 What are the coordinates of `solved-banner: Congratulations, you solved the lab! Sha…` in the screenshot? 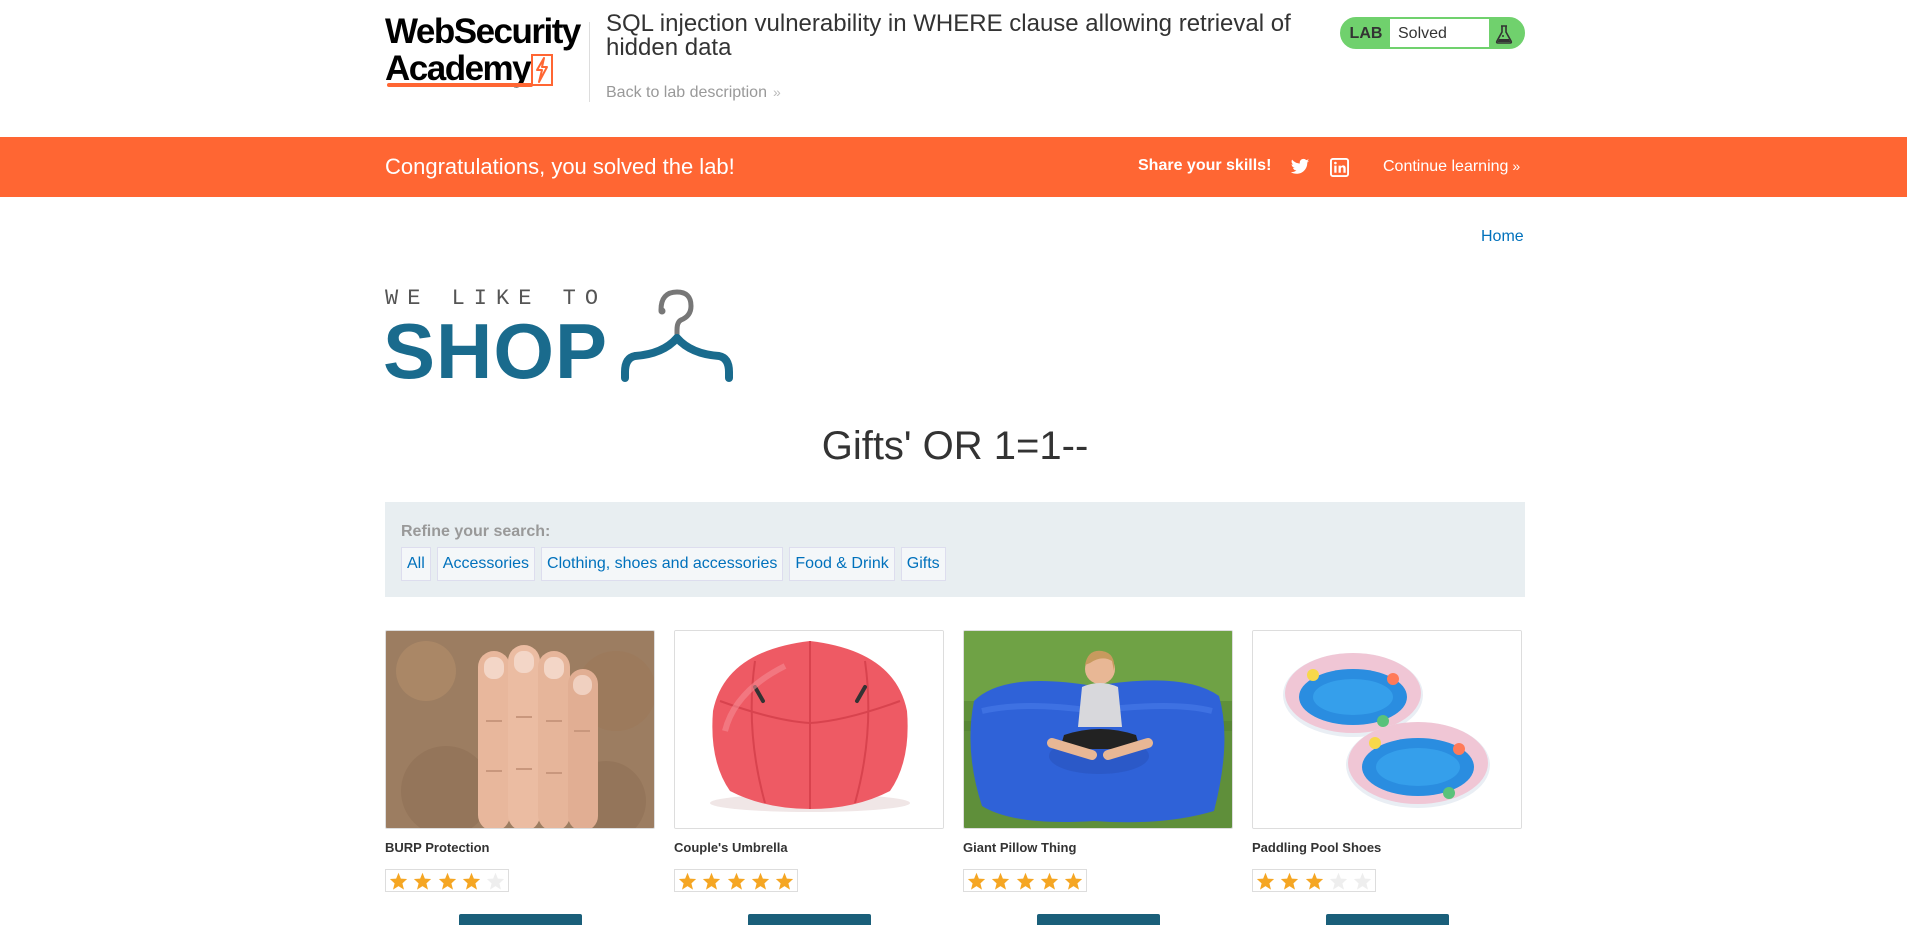 It's located at (953, 167).